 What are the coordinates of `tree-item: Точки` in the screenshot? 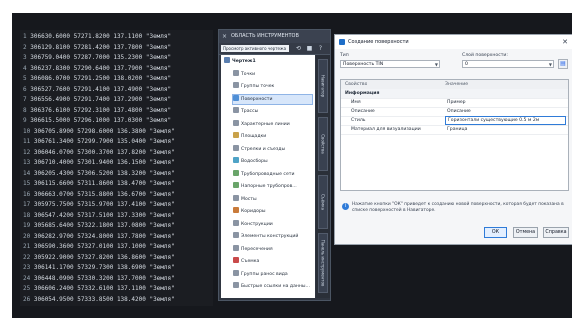 It's located at (272, 74).